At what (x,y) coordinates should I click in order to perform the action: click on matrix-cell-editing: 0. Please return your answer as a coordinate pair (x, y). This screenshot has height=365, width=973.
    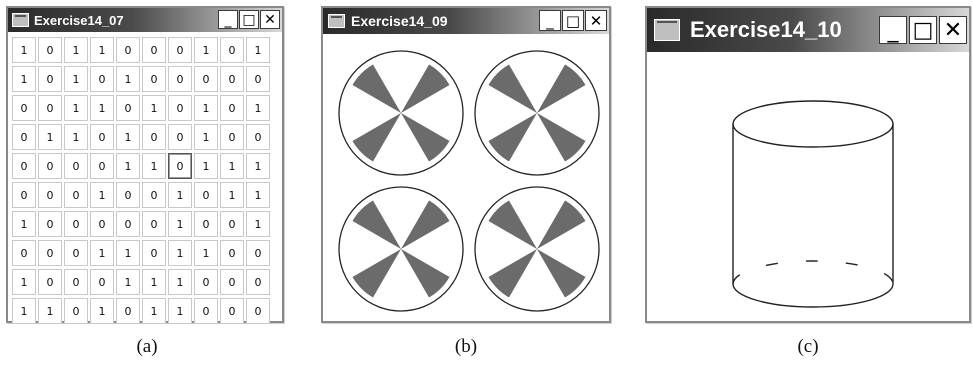
    Looking at the image, I should click on (180, 166).